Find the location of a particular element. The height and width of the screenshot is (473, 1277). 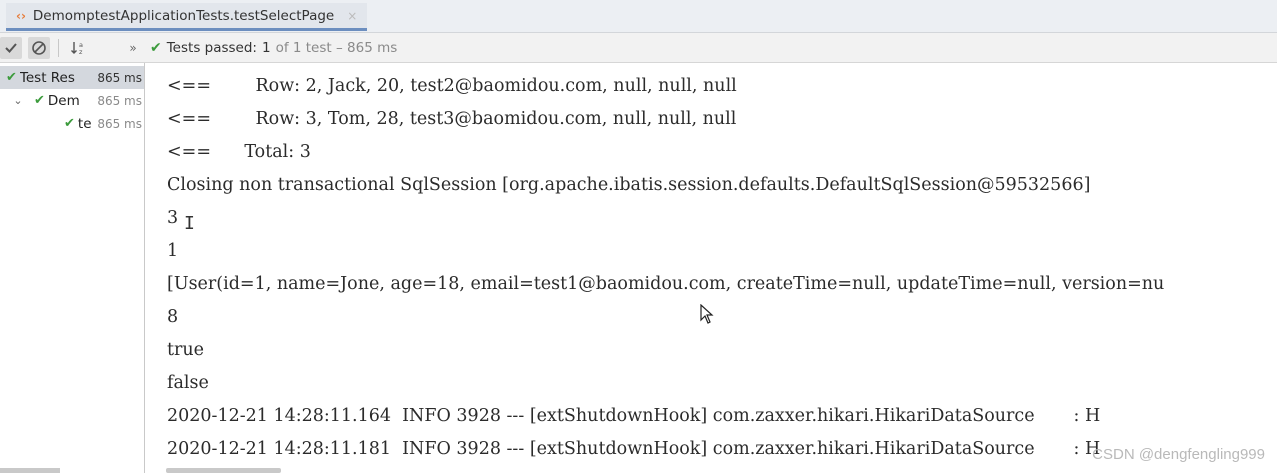

console-line: <== Total: 3 is located at coordinates (239, 152).